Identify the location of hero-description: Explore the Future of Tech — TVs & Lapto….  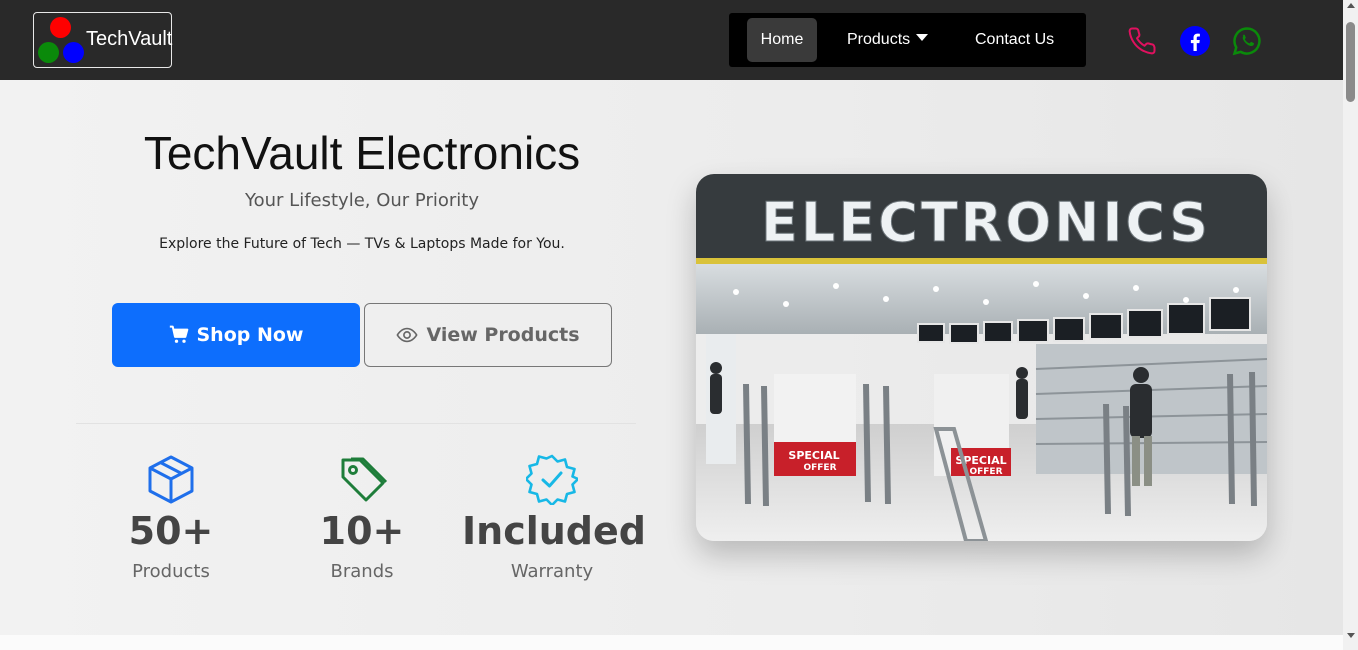
(362, 244).